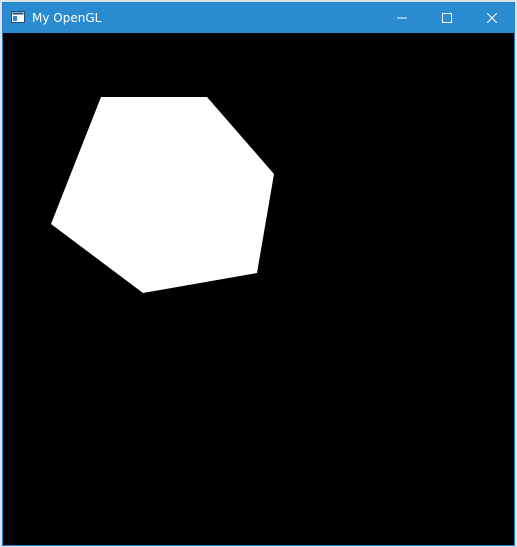 The image size is (517, 547). I want to click on window-title: My OpenGL, so click(67, 18).